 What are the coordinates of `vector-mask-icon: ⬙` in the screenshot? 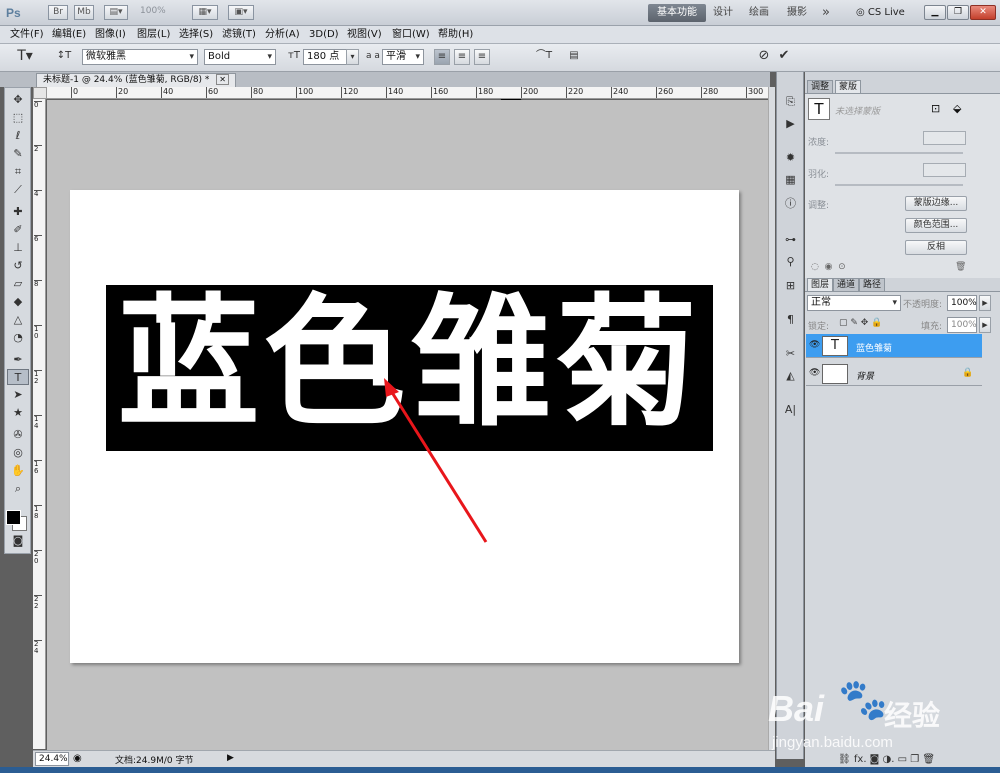 It's located at (957, 108).